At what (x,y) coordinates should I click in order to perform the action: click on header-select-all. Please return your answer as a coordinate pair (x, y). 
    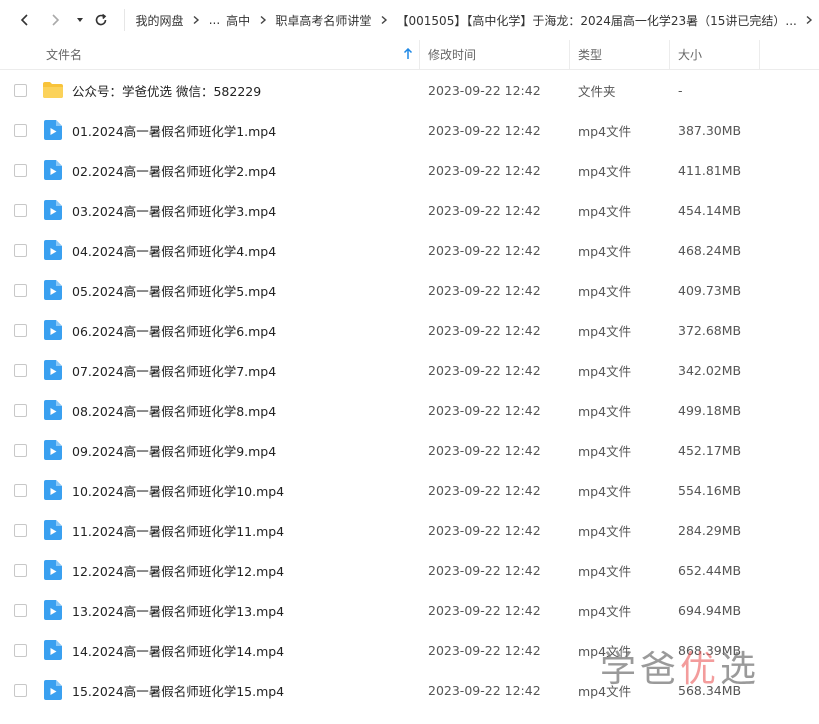
    Looking at the image, I should click on (20, 55).